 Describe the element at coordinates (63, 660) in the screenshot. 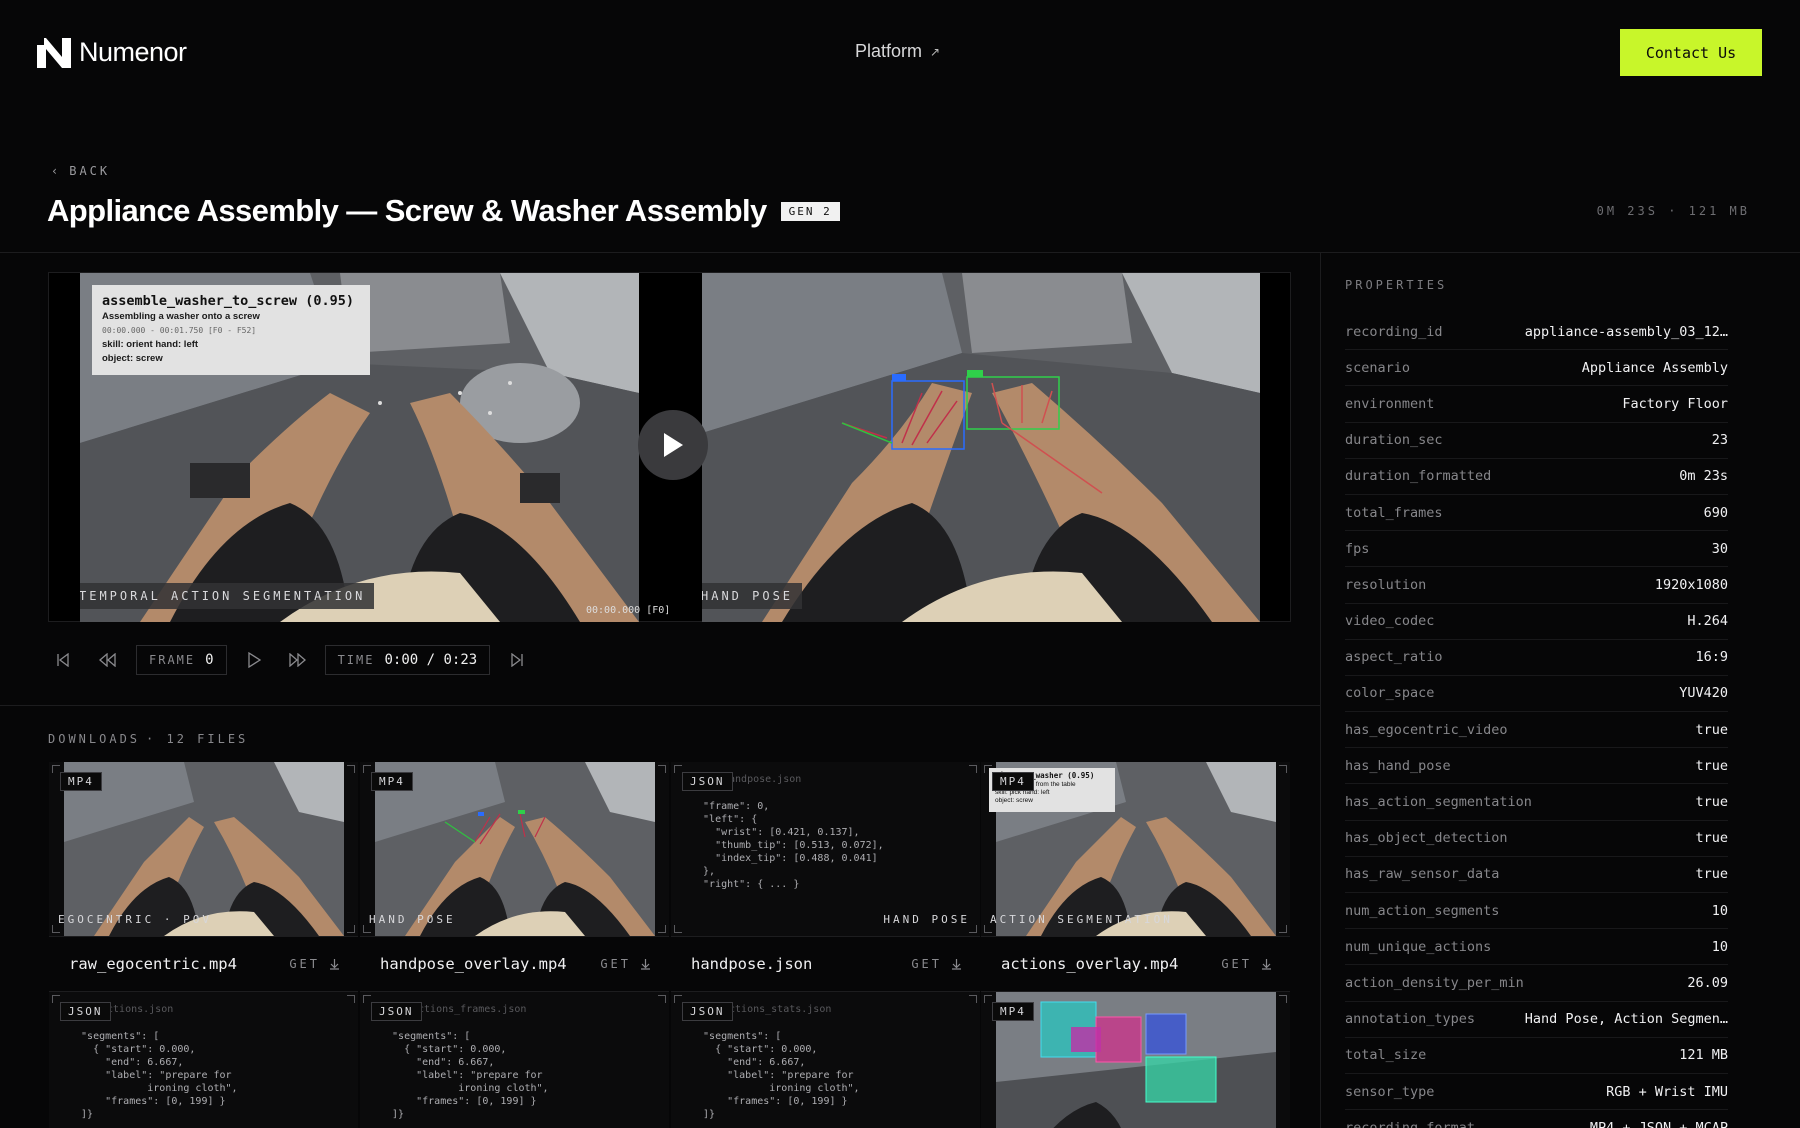

I see `skip-to-start-button` at that location.